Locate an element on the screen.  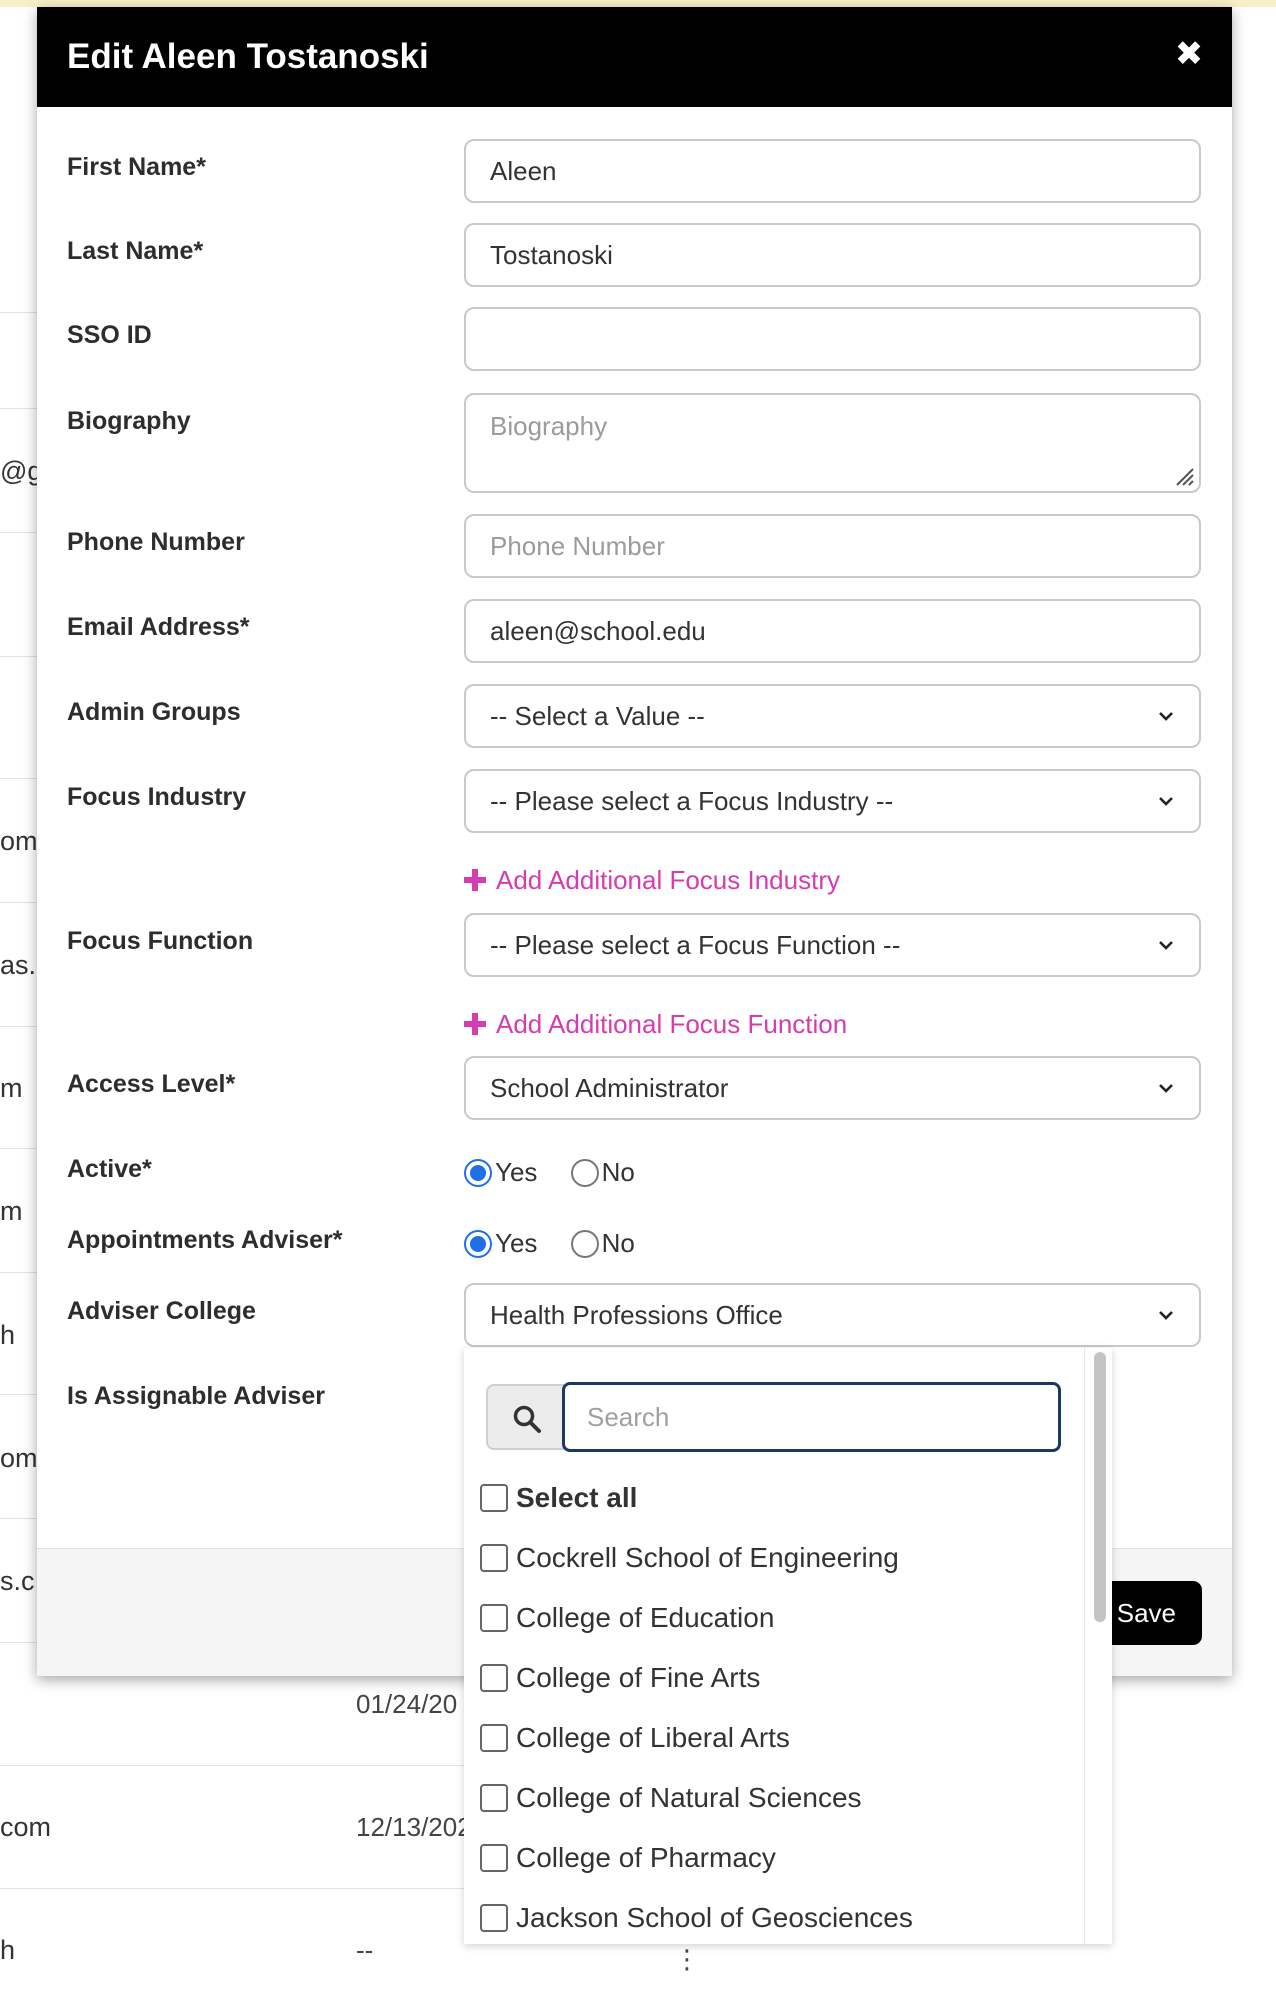
college-option: College of Pharmacy is located at coordinates (628, 1858).